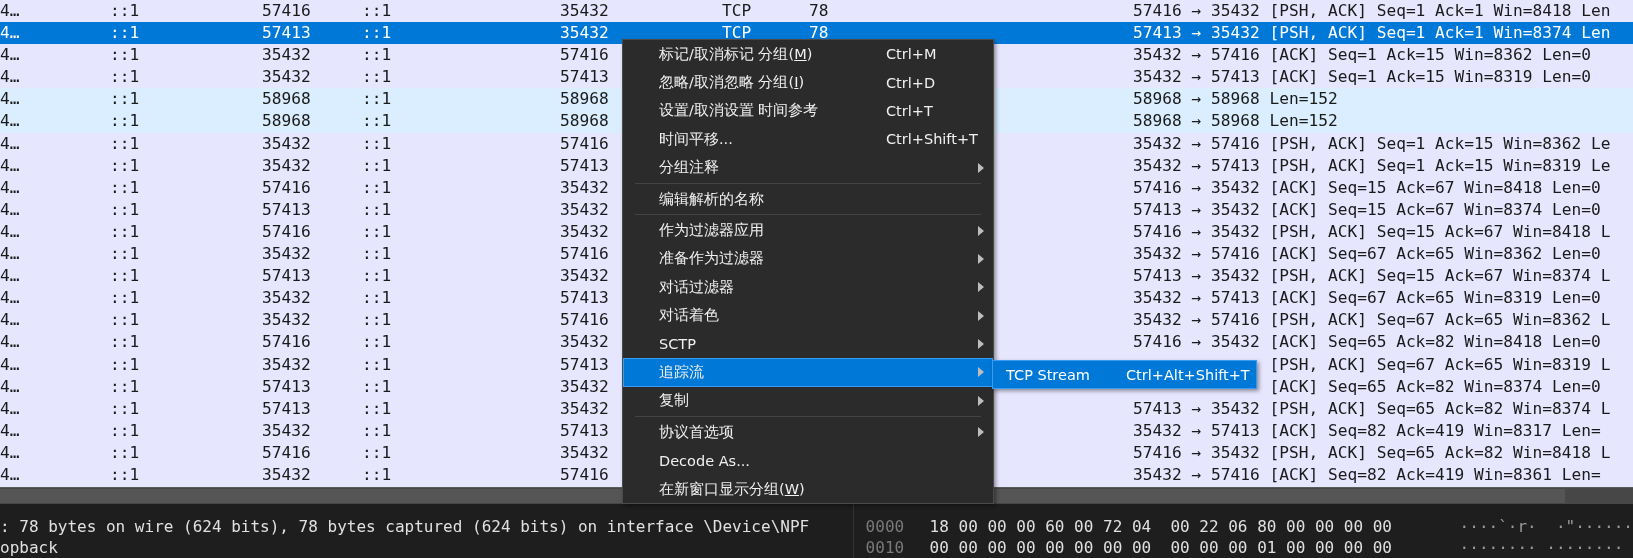 This screenshot has height=558, width=1633. What do you see at coordinates (29, 547) in the screenshot?
I see `detail-line: opback` at bounding box center [29, 547].